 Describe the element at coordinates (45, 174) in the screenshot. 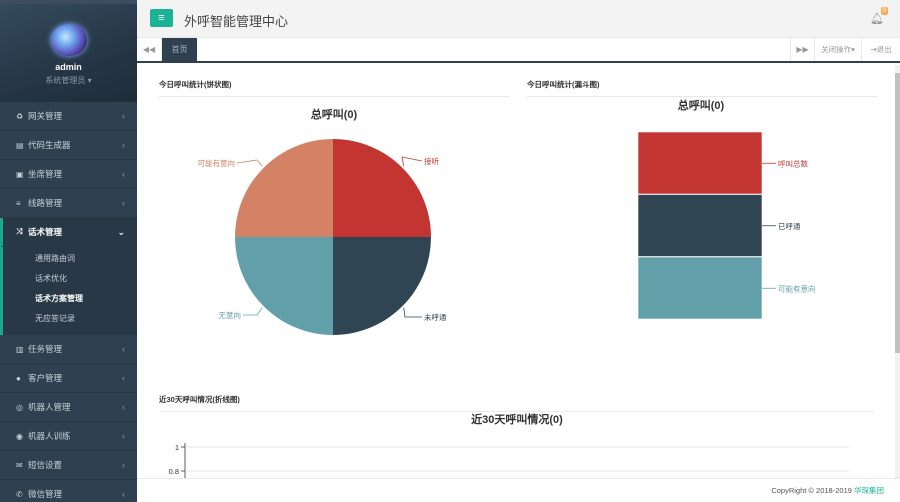

I see `sidebar-item-label: 坐席管理` at that location.